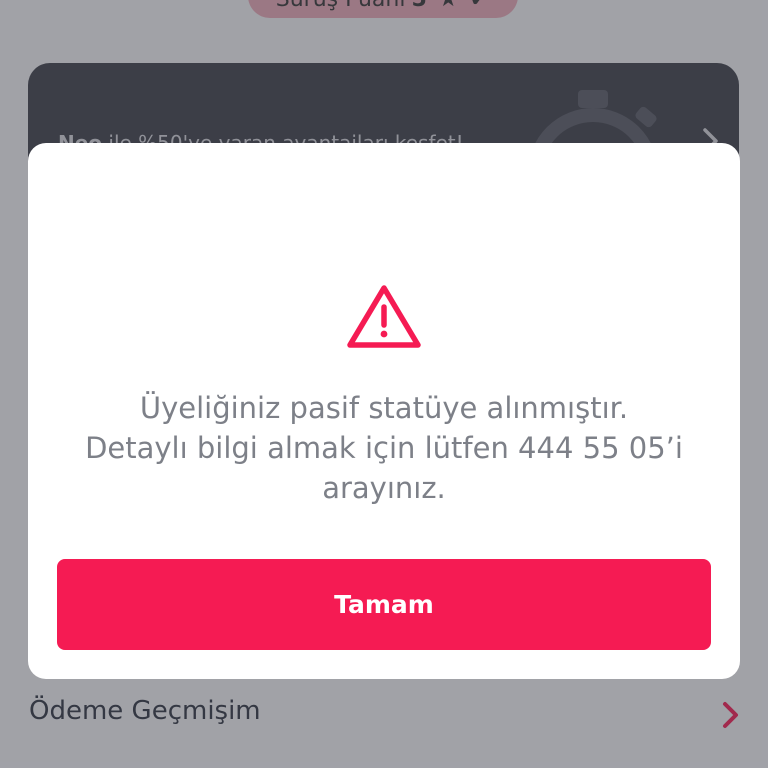  Describe the element at coordinates (384, 316) in the screenshot. I see `warning-icon` at that location.